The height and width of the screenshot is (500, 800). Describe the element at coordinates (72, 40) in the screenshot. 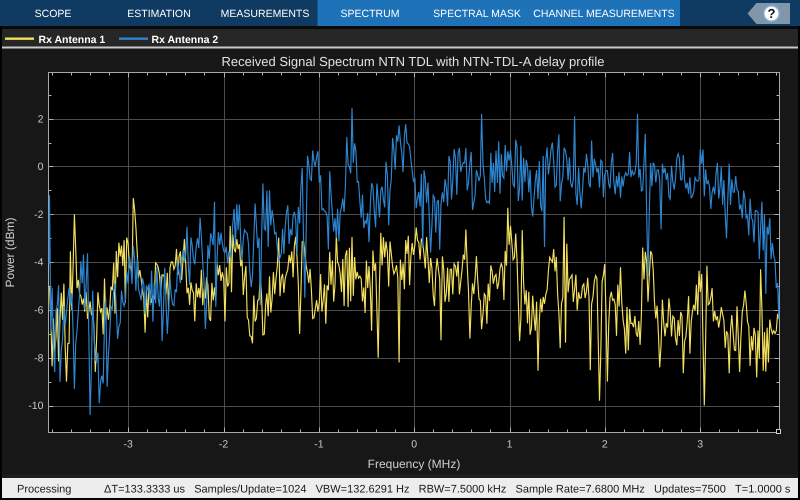

I see `svg-text: Rx Antenna 1` at that location.